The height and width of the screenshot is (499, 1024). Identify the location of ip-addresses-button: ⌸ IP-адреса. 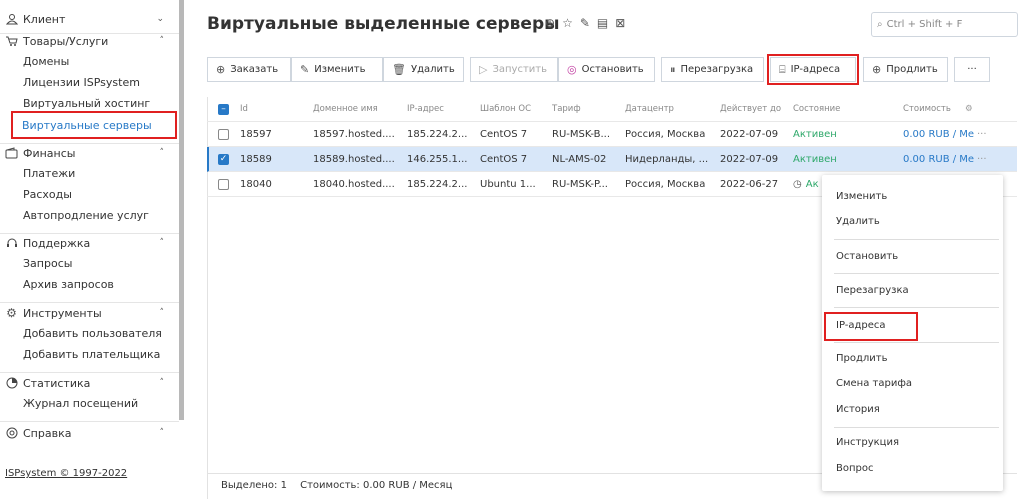
(813, 69).